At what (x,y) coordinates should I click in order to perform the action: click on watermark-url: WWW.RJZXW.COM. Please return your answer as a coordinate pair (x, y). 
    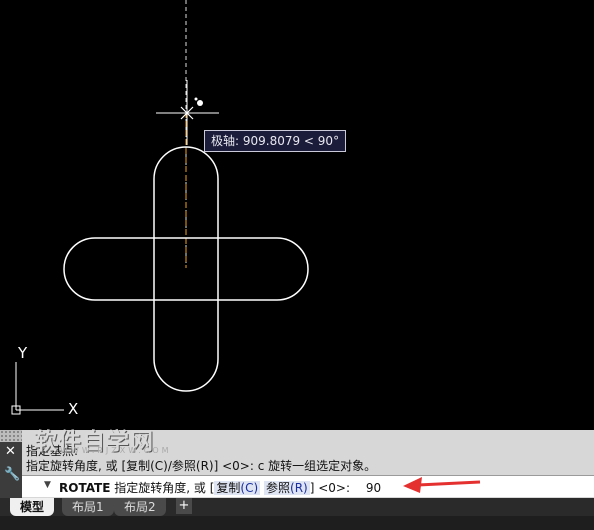
    Looking at the image, I should click on (116, 450).